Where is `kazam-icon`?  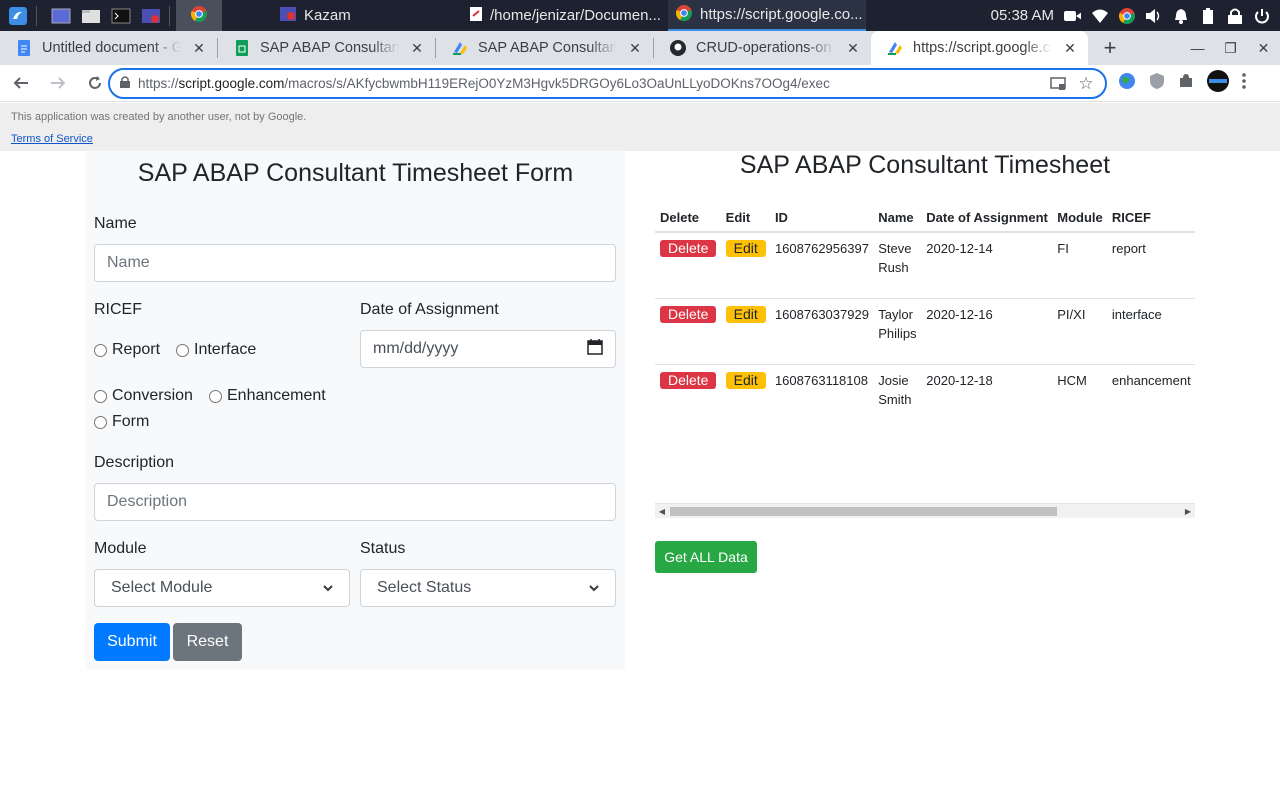 kazam-icon is located at coordinates (288, 15).